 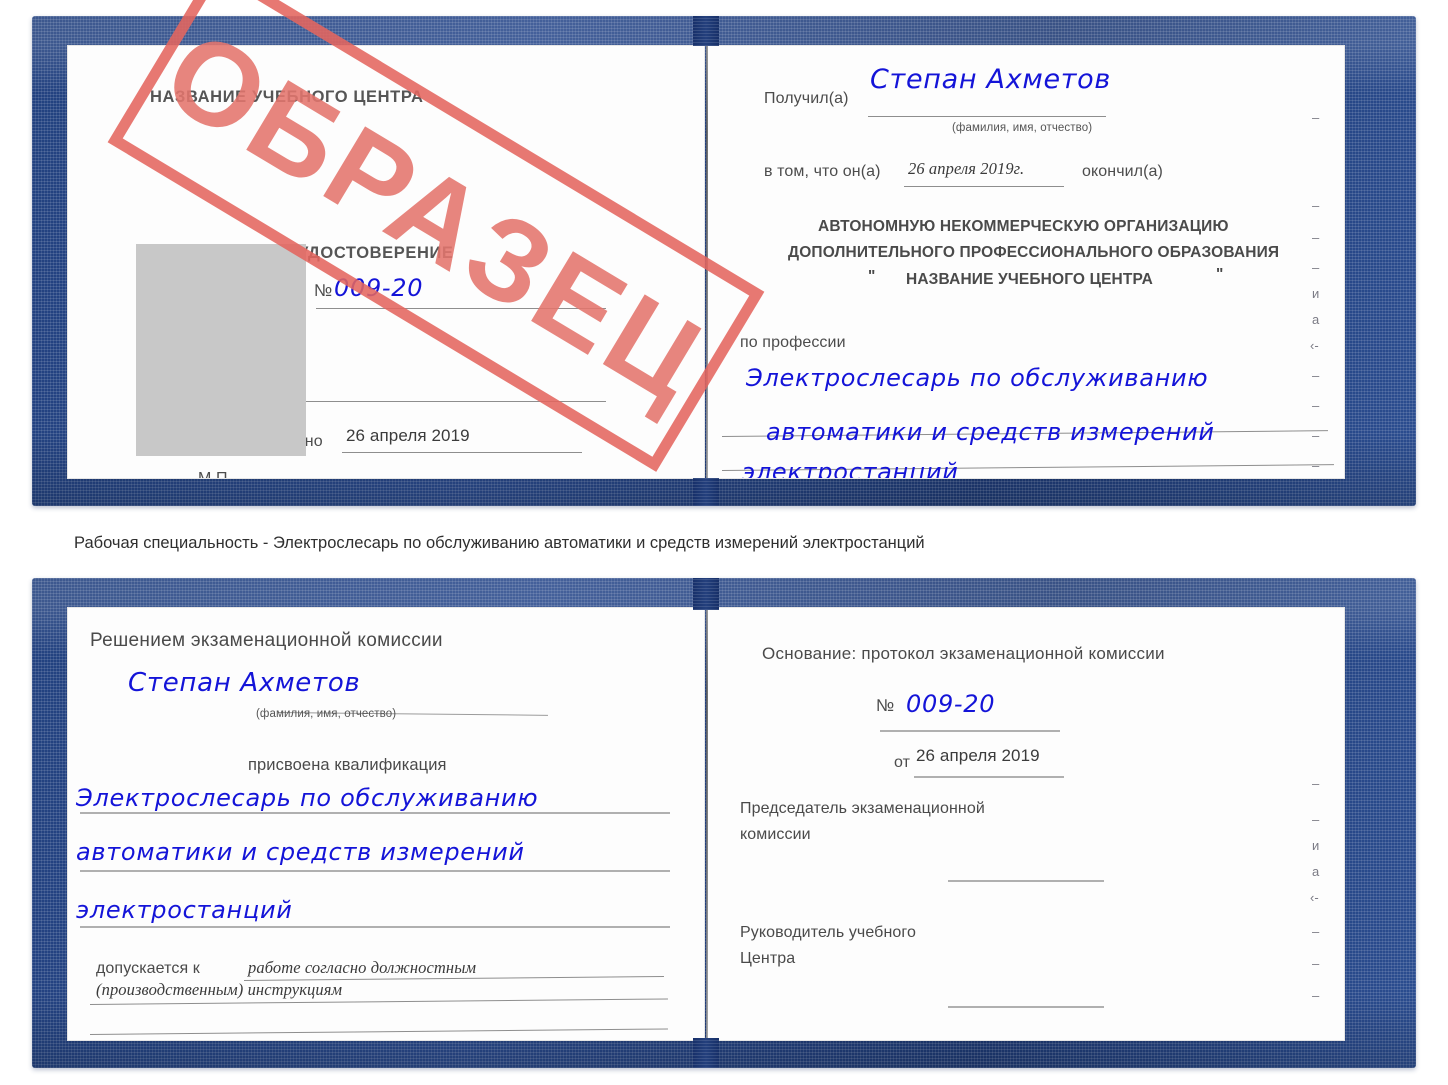 What do you see at coordinates (977, 378) in the screenshot?
I see `profession-line-1: Электрослесарь по обслуживанию` at bounding box center [977, 378].